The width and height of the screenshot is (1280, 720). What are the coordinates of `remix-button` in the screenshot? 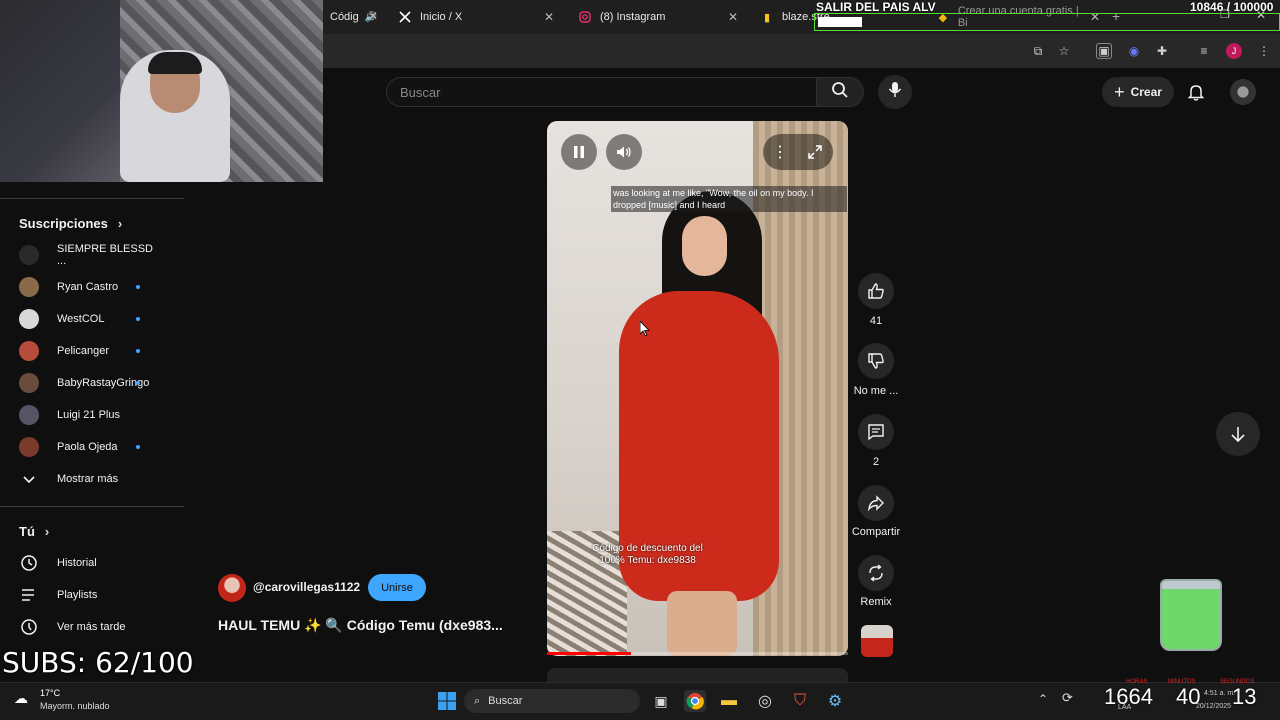 It's located at (876, 573).